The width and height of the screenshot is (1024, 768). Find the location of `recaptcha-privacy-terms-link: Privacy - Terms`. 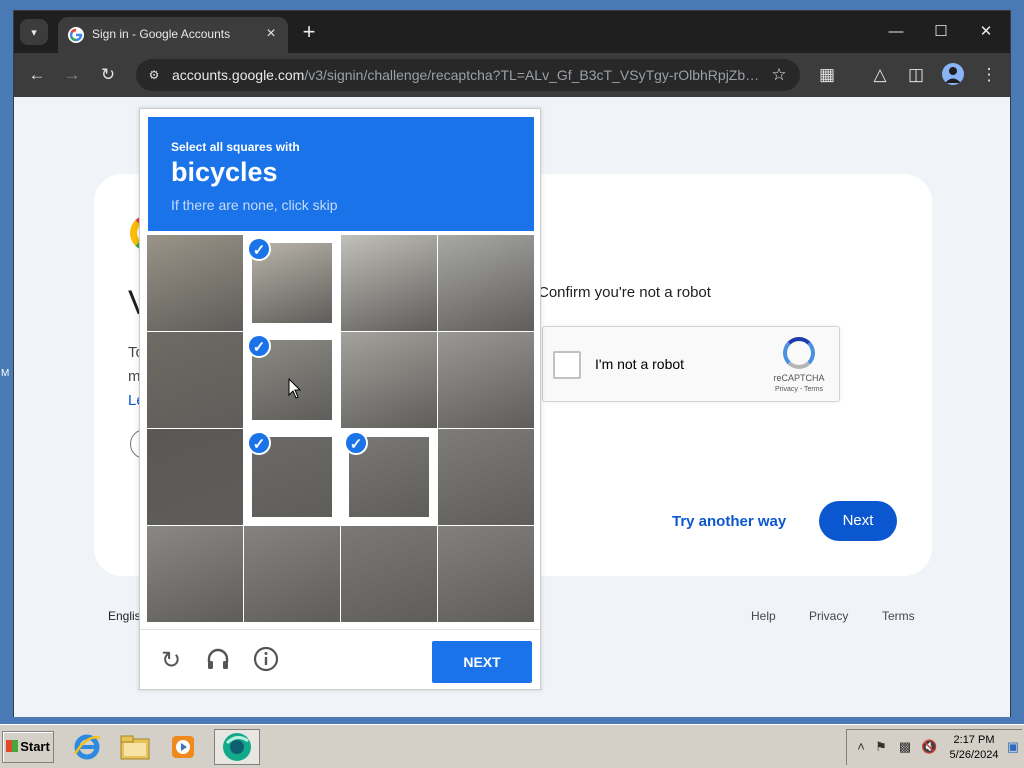

recaptcha-privacy-terms-link: Privacy - Terms is located at coordinates (799, 389).